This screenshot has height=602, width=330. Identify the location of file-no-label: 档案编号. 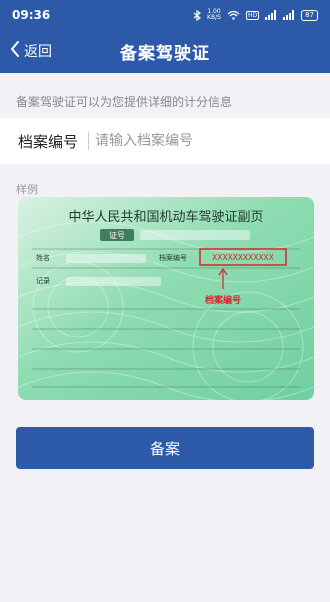
(173, 257).